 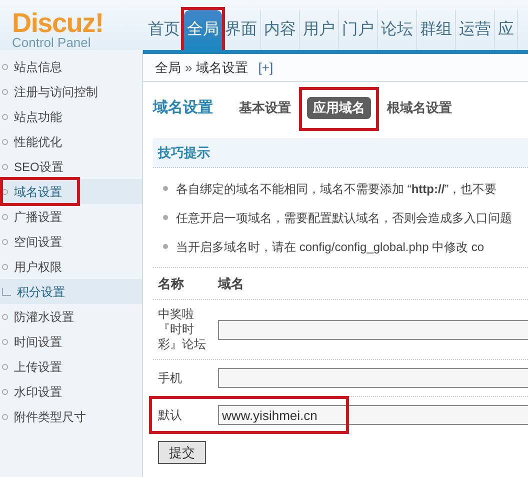 What do you see at coordinates (71, 366) in the screenshot?
I see `sidebar-item: 上传设置` at bounding box center [71, 366].